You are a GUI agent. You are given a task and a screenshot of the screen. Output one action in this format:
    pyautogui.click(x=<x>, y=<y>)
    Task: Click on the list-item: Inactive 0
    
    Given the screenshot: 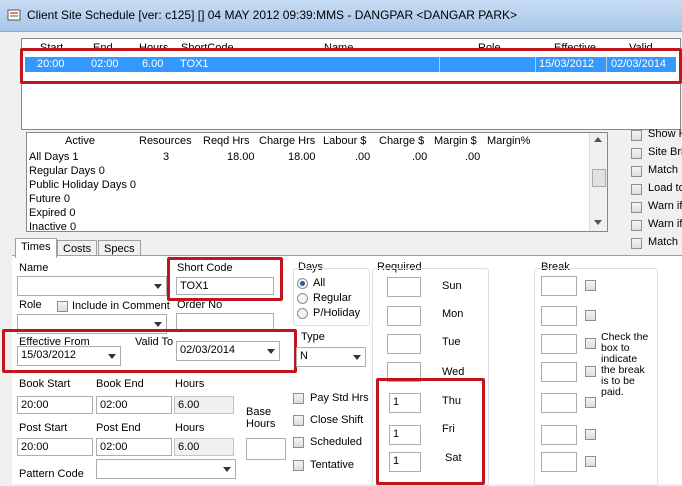 What is the action you would take?
    pyautogui.click(x=52, y=227)
    